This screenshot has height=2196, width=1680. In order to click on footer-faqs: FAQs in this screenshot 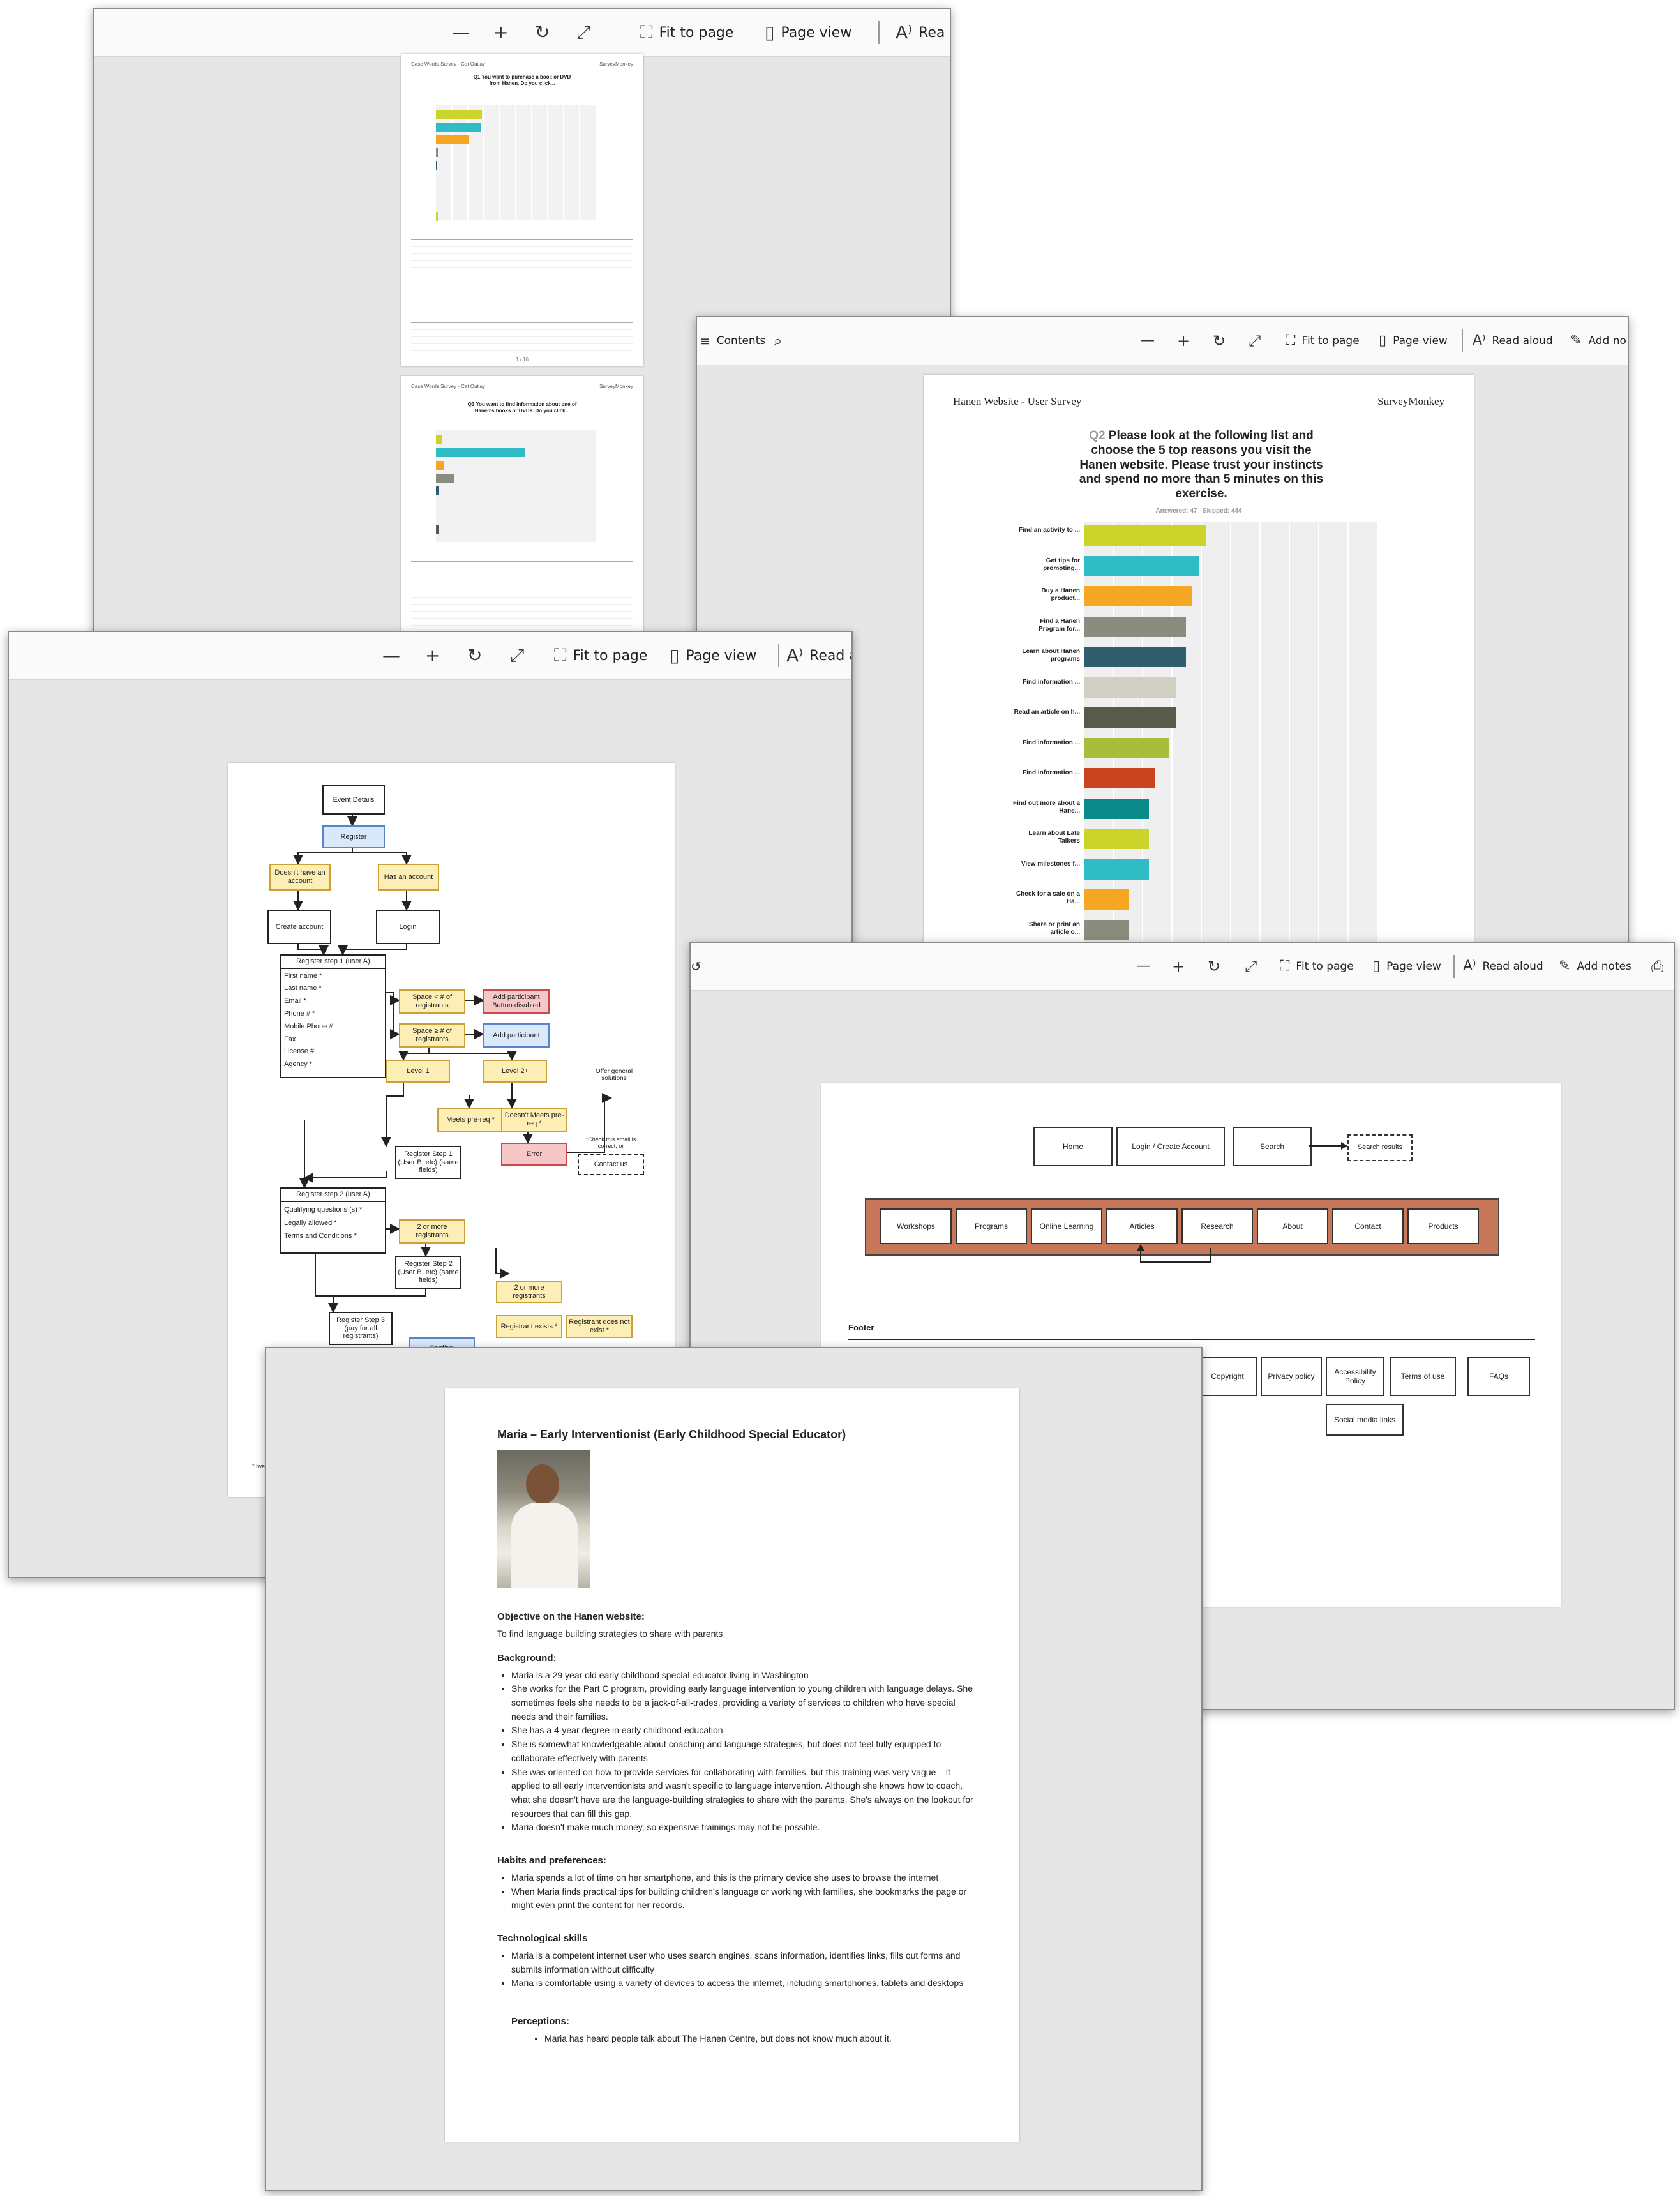, I will do `click(1499, 1376)`.